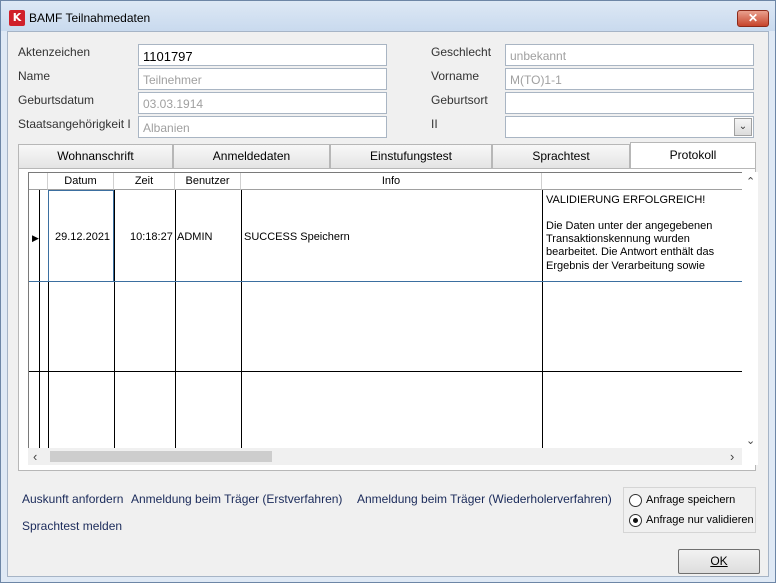 Image resolution: width=776 pixels, height=583 pixels. Describe the element at coordinates (750, 318) in the screenshot. I see `vertical-scrollbar: ⌃ ⌄` at that location.